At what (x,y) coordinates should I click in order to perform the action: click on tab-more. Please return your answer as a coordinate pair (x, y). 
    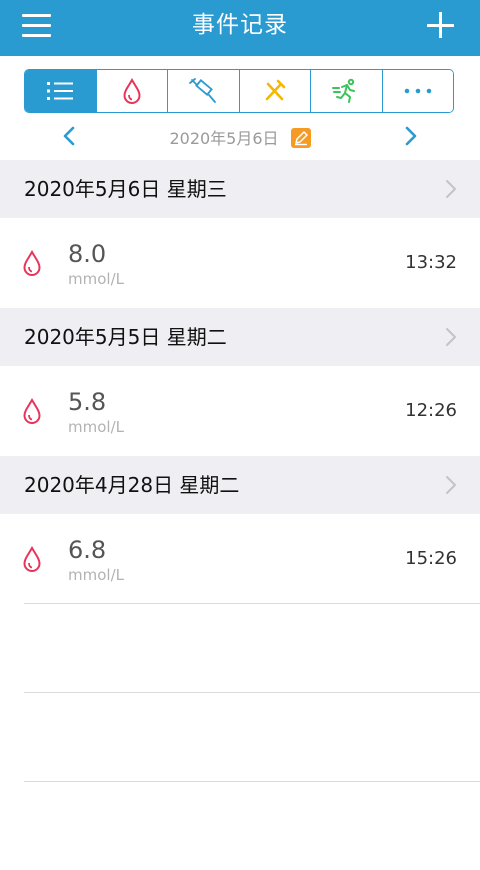
    Looking at the image, I should click on (417, 91).